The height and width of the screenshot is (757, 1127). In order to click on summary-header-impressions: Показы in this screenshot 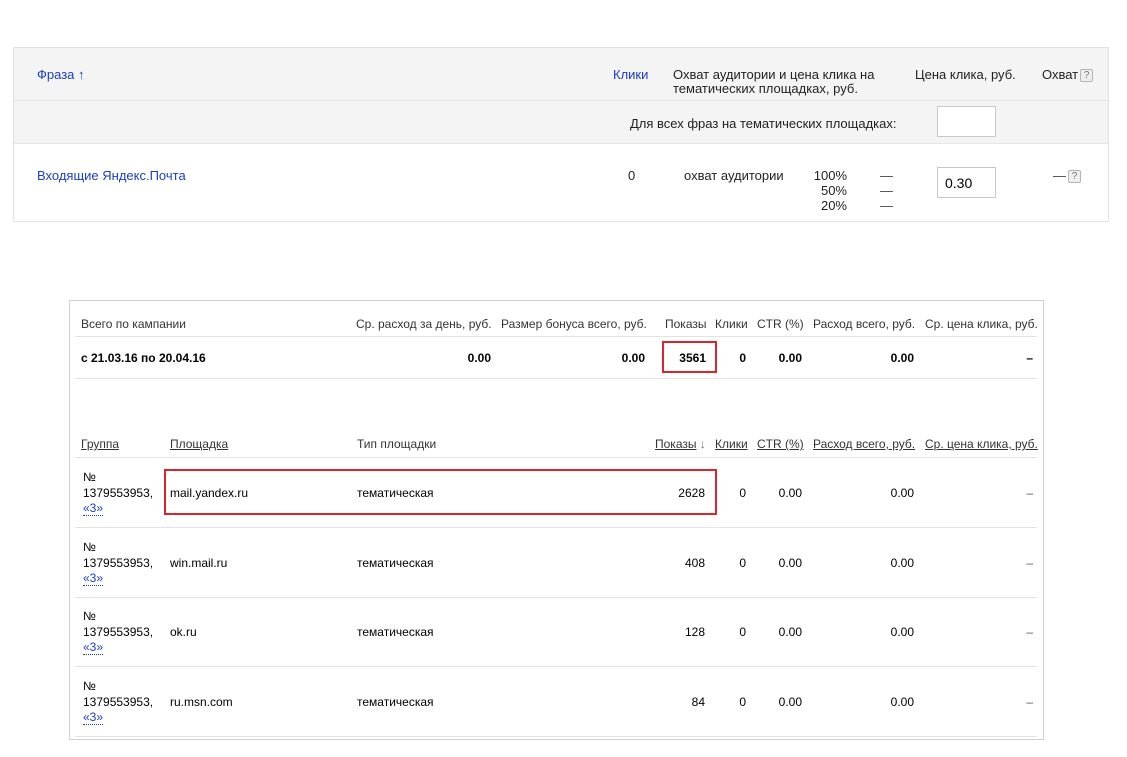, I will do `click(686, 324)`.